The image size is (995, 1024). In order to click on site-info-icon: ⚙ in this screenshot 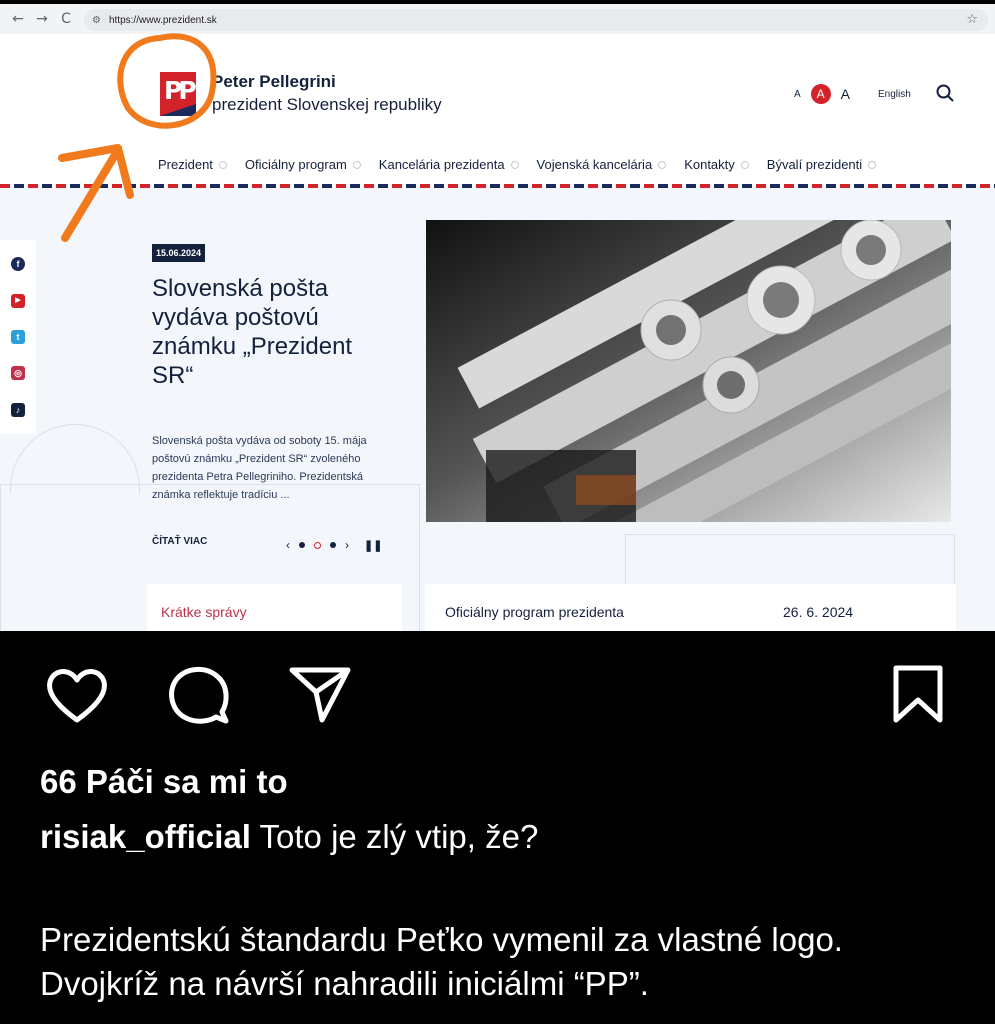, I will do `click(96, 20)`.